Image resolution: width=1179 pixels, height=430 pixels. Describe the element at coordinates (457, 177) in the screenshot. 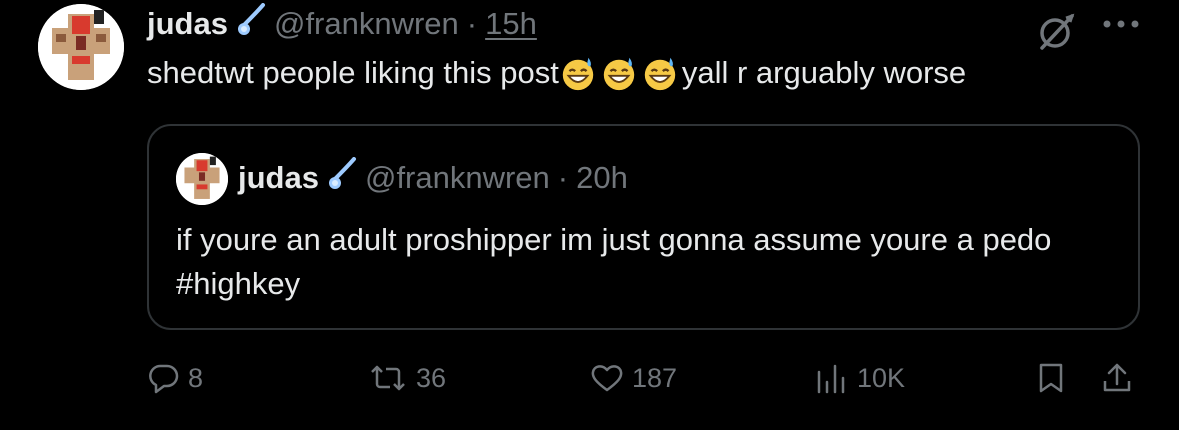

I see `quoted-author-handle: @franknwren` at that location.